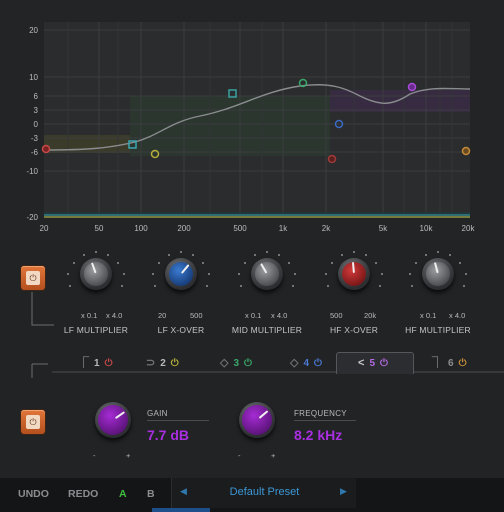 The image size is (504, 512). I want to click on mid-multiplier-min: x 0.1, so click(253, 315).